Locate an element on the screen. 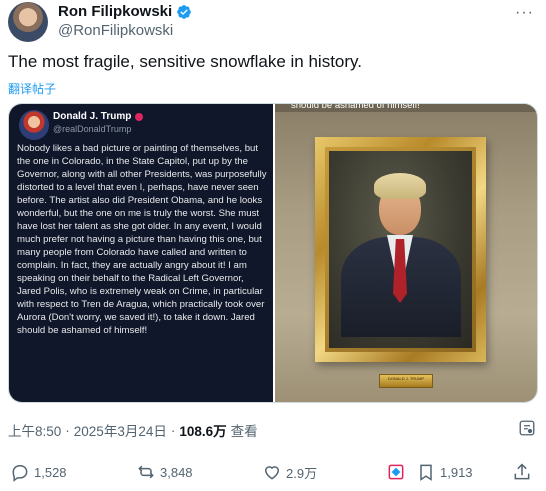 The width and height of the screenshot is (546, 491). share-button is located at coordinates (522, 472).